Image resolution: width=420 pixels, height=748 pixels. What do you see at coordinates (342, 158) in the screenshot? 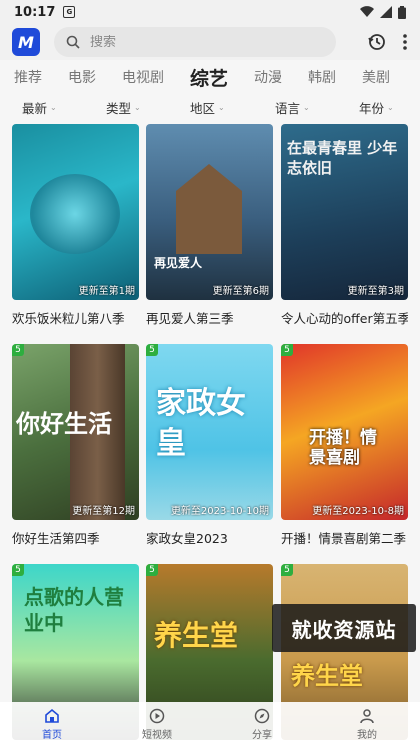
I see `poster-title: 在最青春里 少年志依旧` at bounding box center [342, 158].